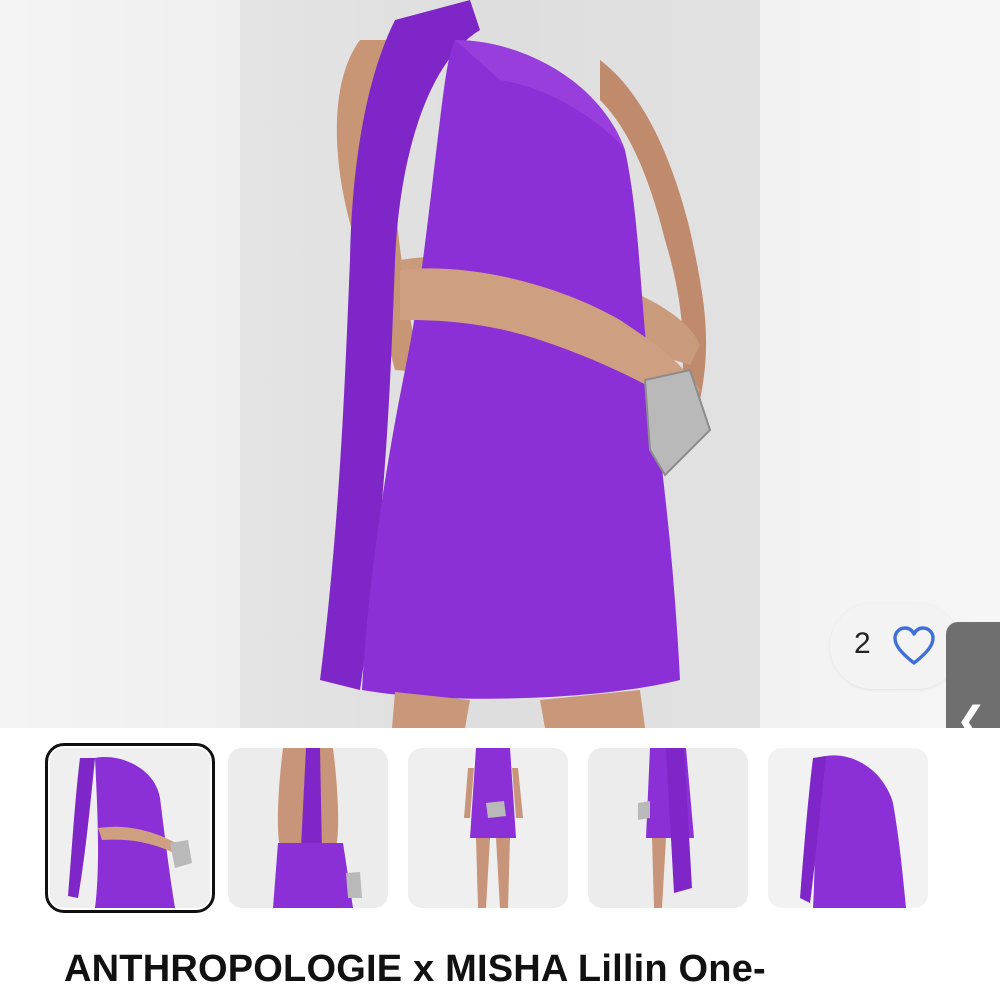 Image resolution: width=1000 pixels, height=1000 pixels. What do you see at coordinates (862, 643) in the screenshot?
I see `like-count: 2` at bounding box center [862, 643].